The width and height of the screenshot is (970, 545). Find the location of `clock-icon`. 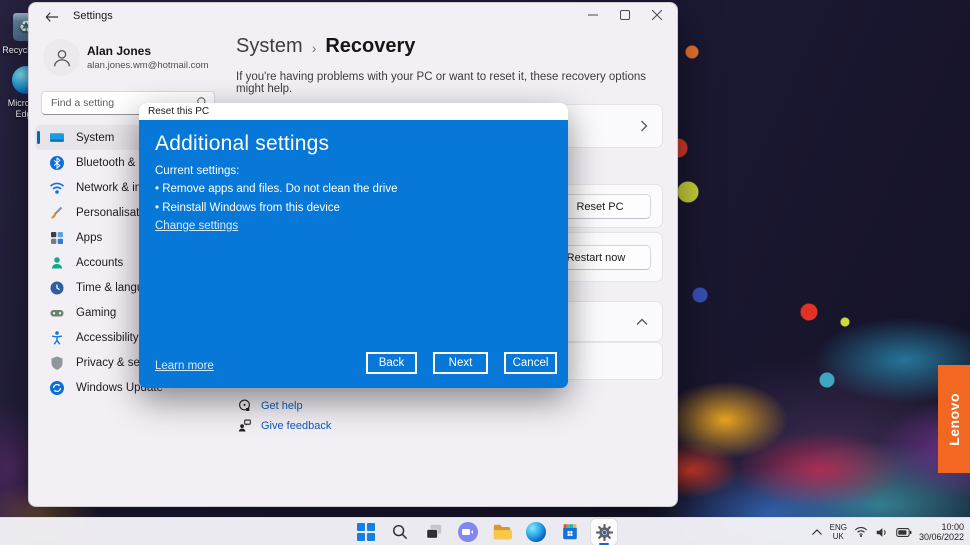

clock-icon is located at coordinates (57, 287).